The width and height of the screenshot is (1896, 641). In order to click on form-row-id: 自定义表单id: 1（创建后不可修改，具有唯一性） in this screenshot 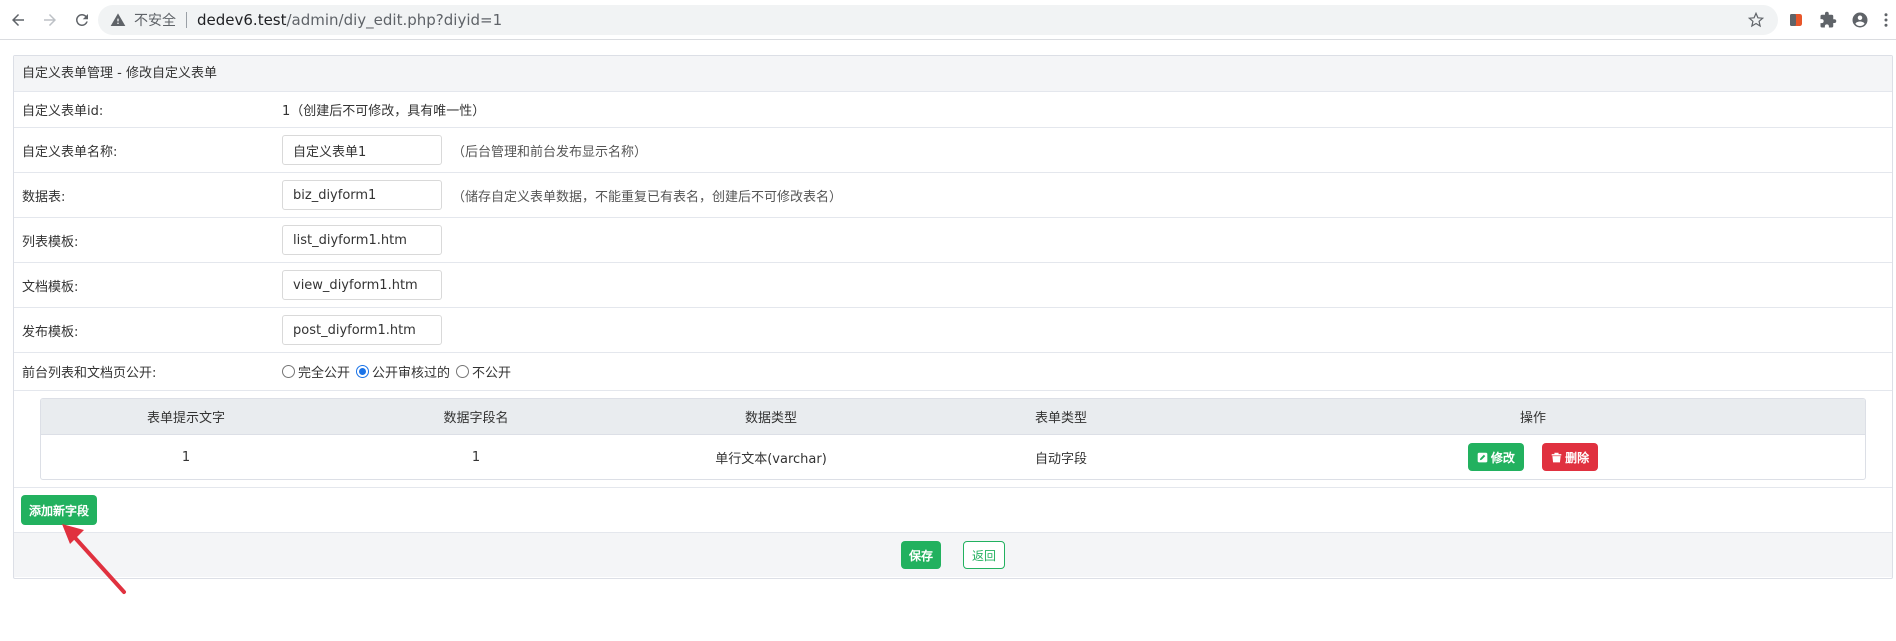, I will do `click(953, 110)`.